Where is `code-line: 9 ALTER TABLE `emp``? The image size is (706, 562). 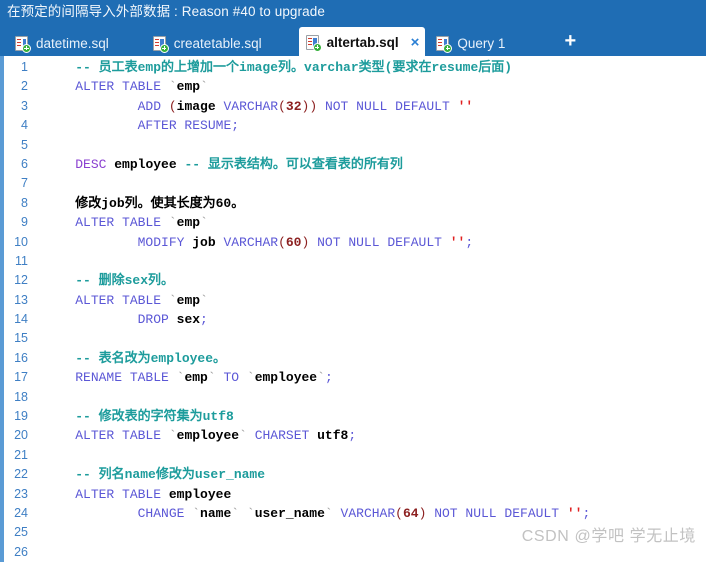
code-line: 9 ALTER TABLE `emp` is located at coordinates (356, 222).